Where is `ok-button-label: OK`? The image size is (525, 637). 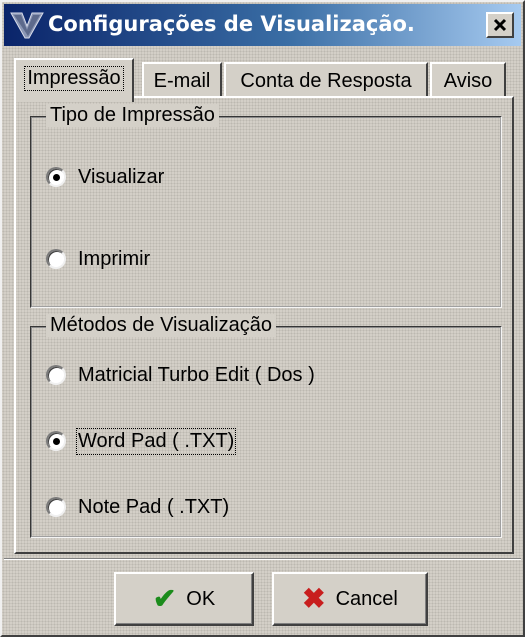 ok-button-label: OK is located at coordinates (201, 598).